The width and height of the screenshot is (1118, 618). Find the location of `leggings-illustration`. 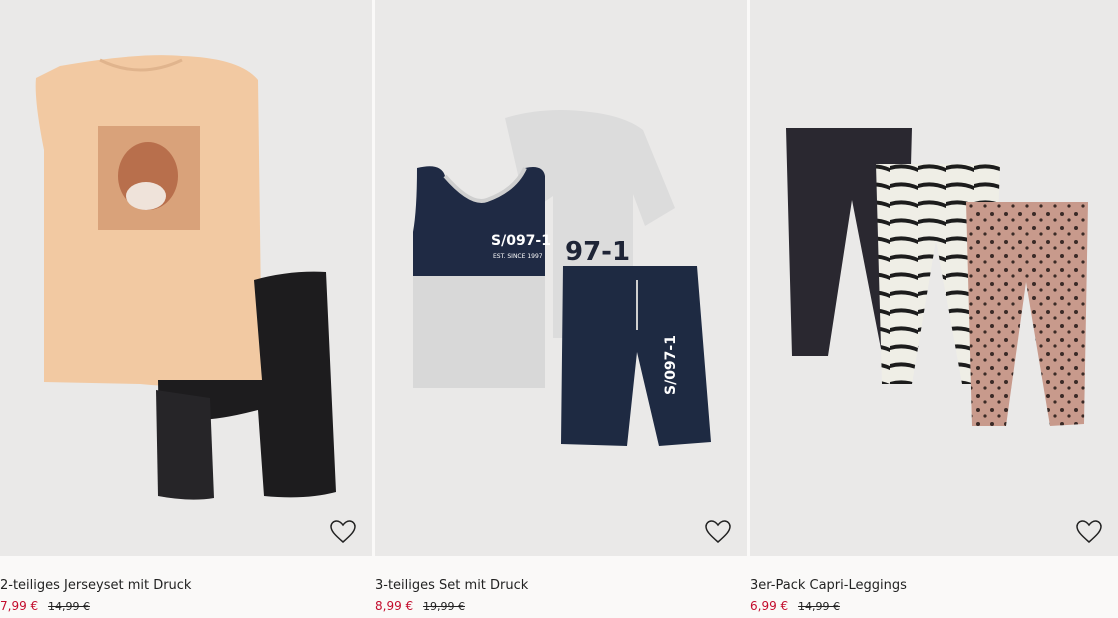

leggings-illustration is located at coordinates (937, 277).